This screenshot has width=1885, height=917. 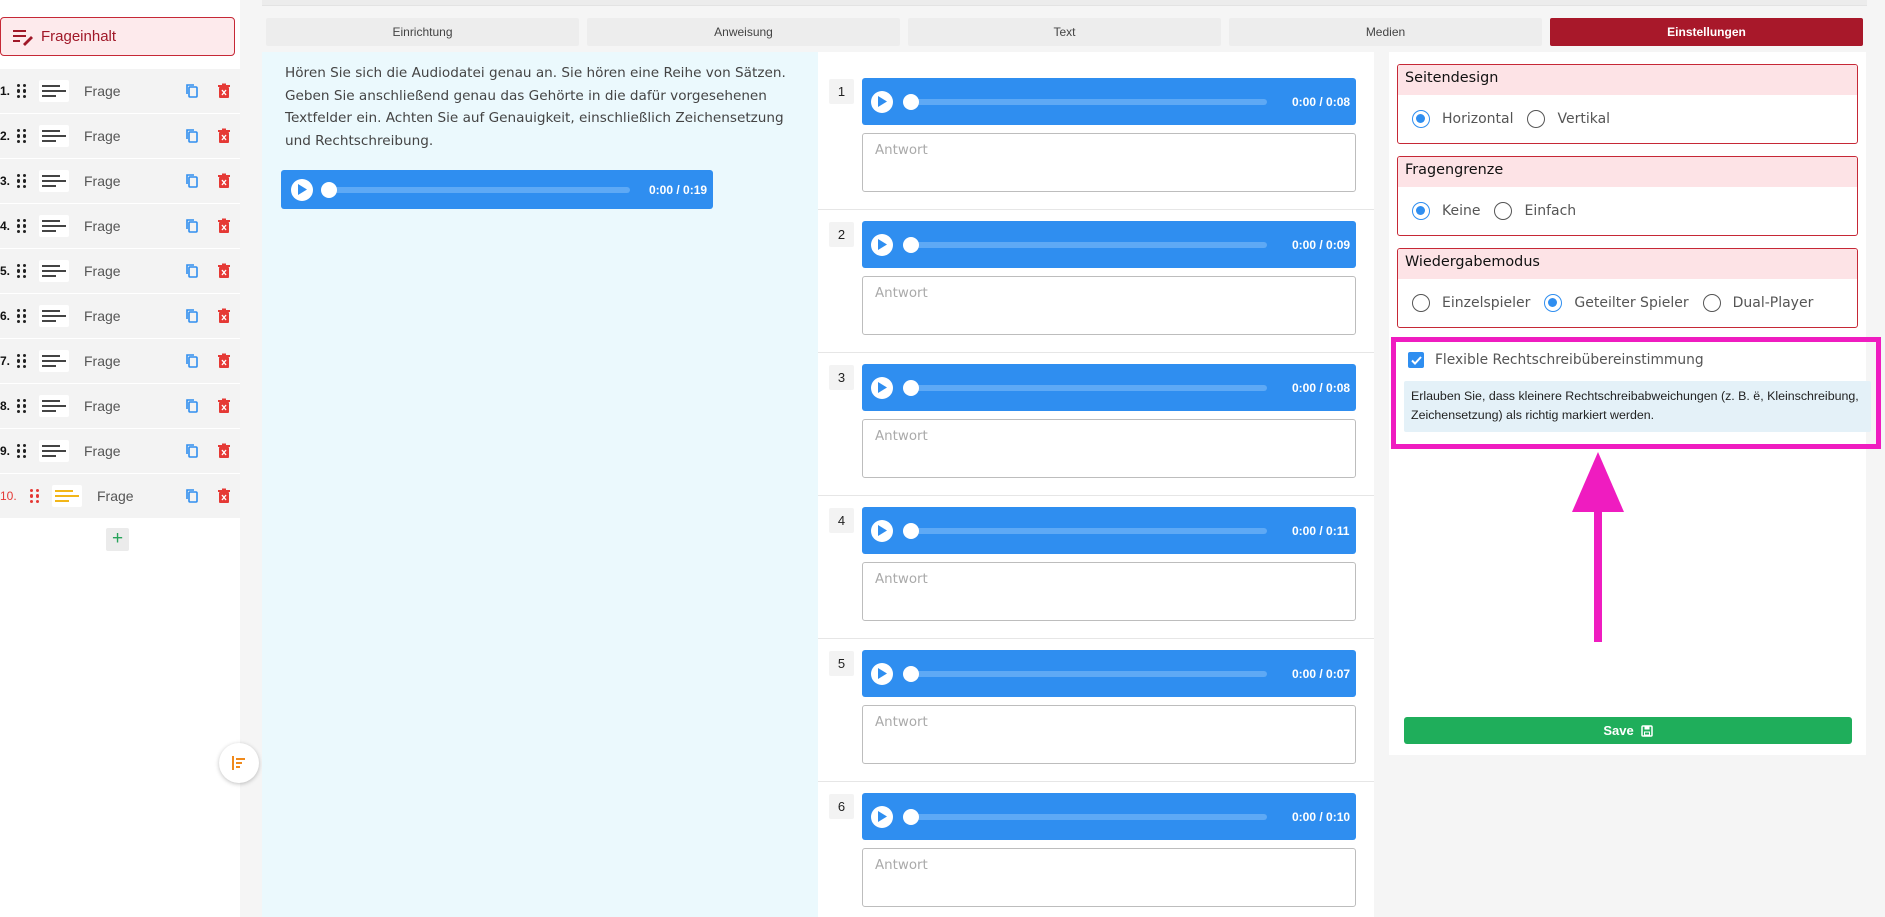 What do you see at coordinates (120, 496) in the screenshot?
I see `sidebar-question-item: 10. Frage` at bounding box center [120, 496].